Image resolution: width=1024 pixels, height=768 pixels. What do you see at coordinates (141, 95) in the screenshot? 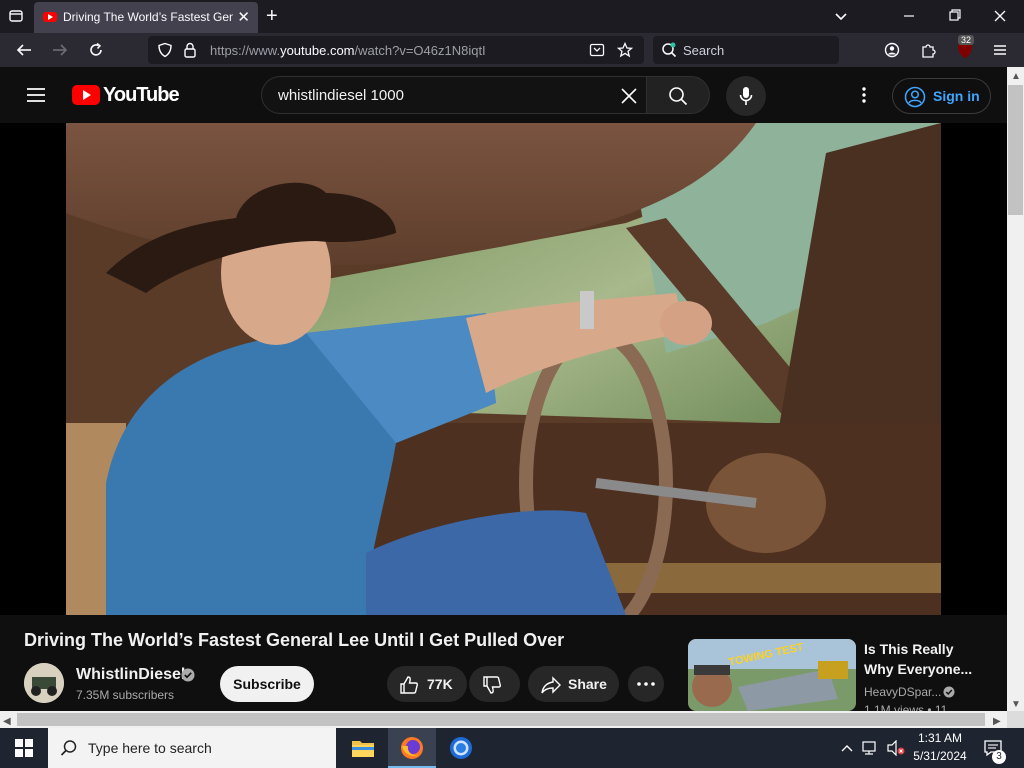
I see `youtube-logo-text: YouTube` at bounding box center [141, 95].